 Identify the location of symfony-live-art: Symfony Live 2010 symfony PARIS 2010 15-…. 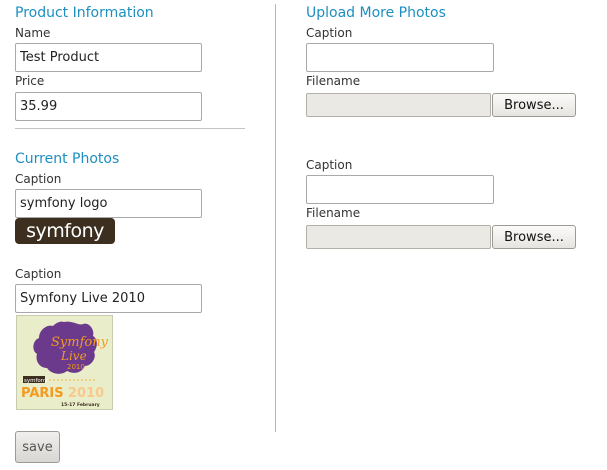
(65, 364).